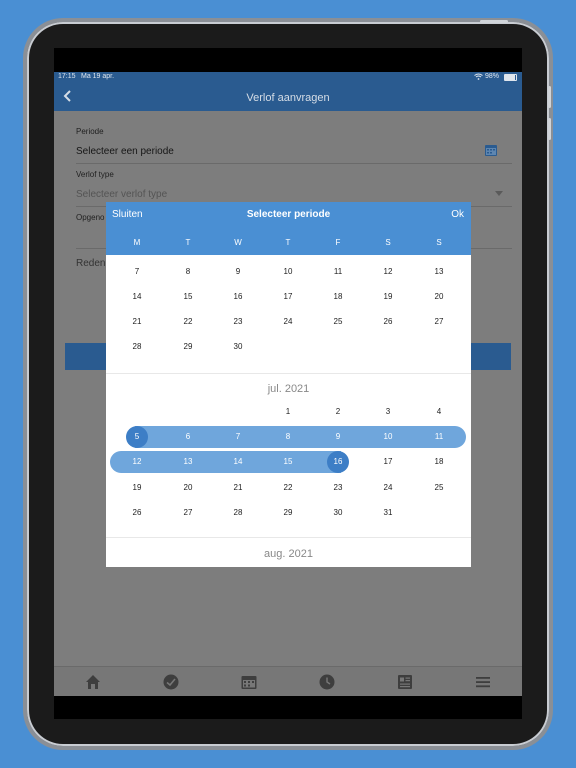 The height and width of the screenshot is (768, 576). I want to click on day-cell: 6, so click(188, 436).